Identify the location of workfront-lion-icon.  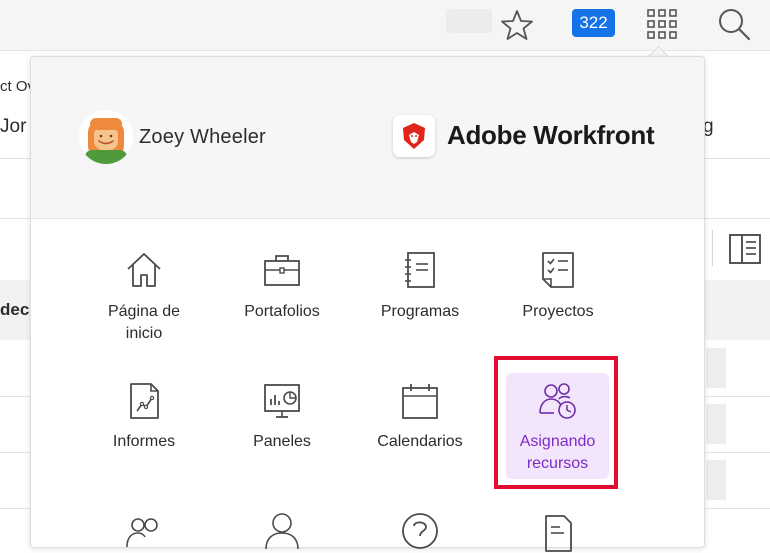
(414, 136).